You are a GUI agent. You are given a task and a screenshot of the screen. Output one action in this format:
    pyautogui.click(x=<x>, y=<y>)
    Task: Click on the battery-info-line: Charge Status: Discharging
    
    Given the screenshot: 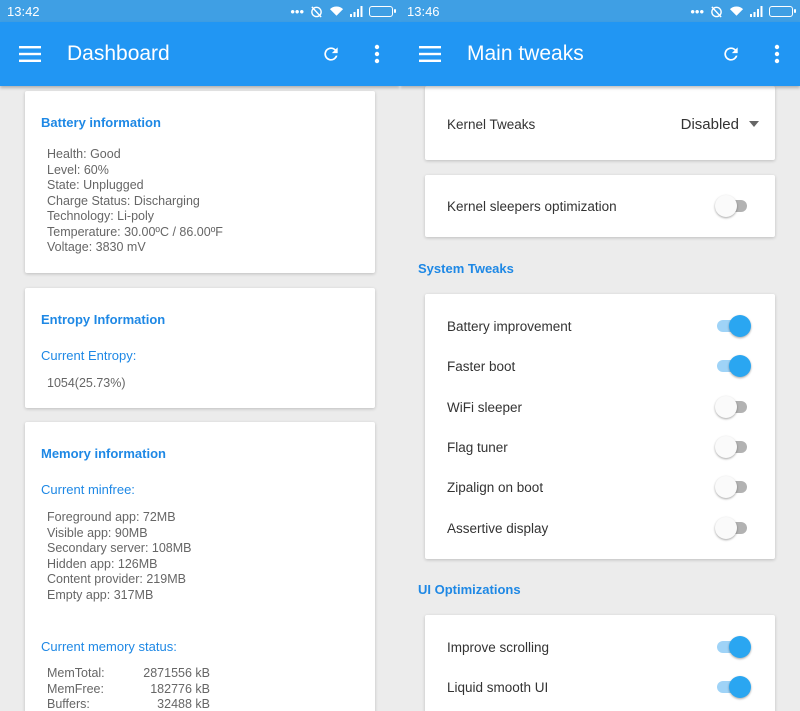 What is the action you would take?
    pyautogui.click(x=123, y=200)
    